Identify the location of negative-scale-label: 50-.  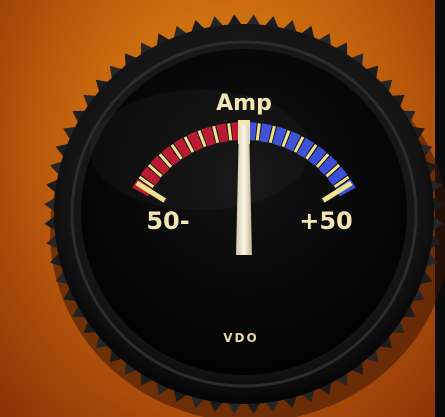
(167, 221).